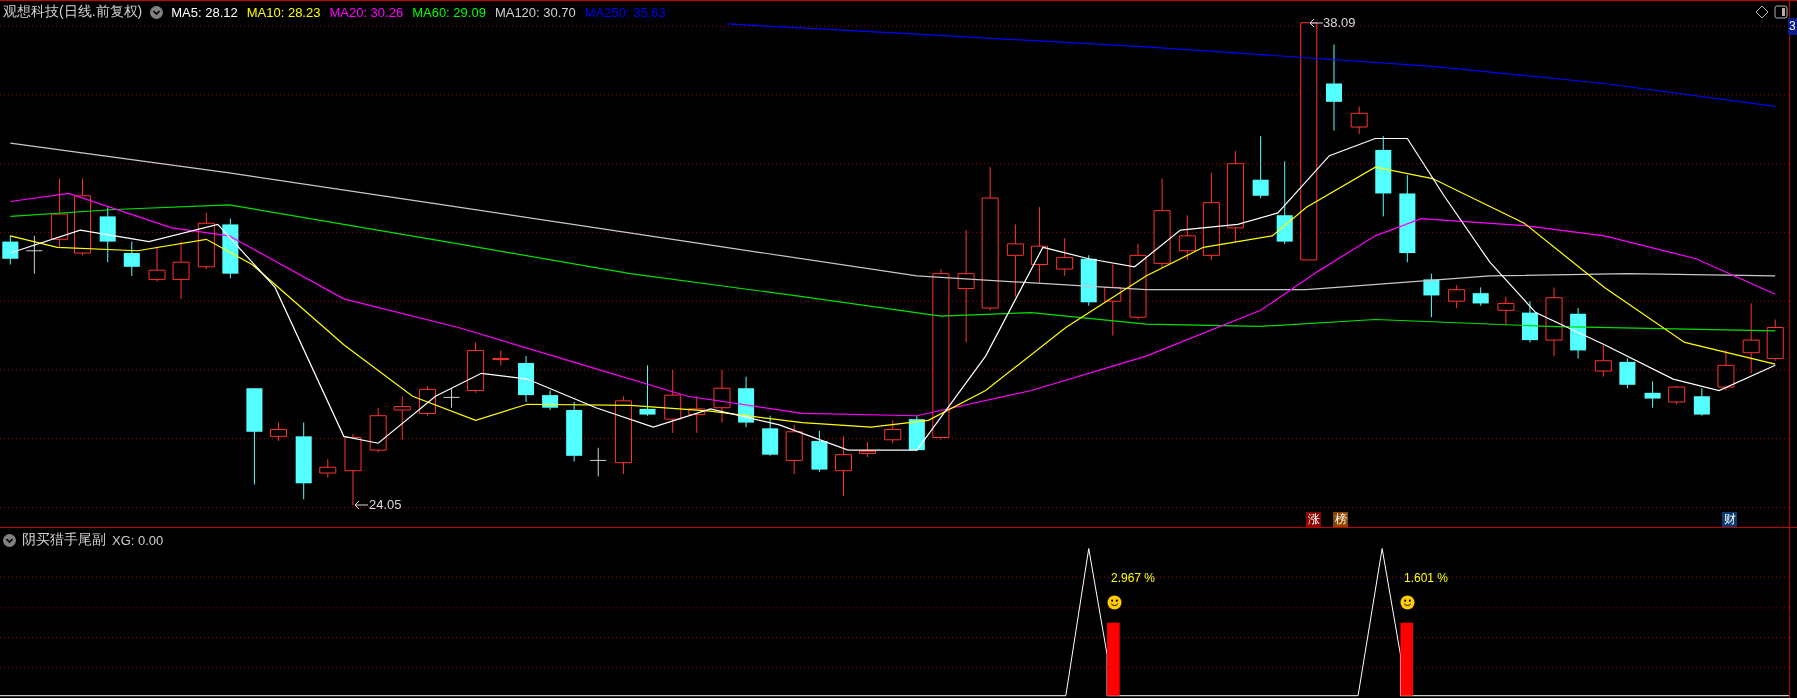  What do you see at coordinates (283, 12) in the screenshot?
I see `moving-average-value: MA10: 28.23` at bounding box center [283, 12].